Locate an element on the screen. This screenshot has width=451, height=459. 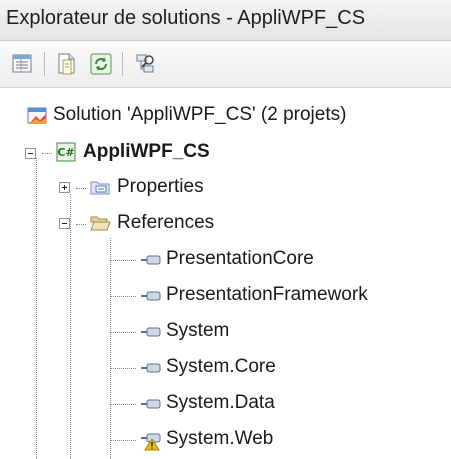
open-folder-icon is located at coordinates (100, 223).